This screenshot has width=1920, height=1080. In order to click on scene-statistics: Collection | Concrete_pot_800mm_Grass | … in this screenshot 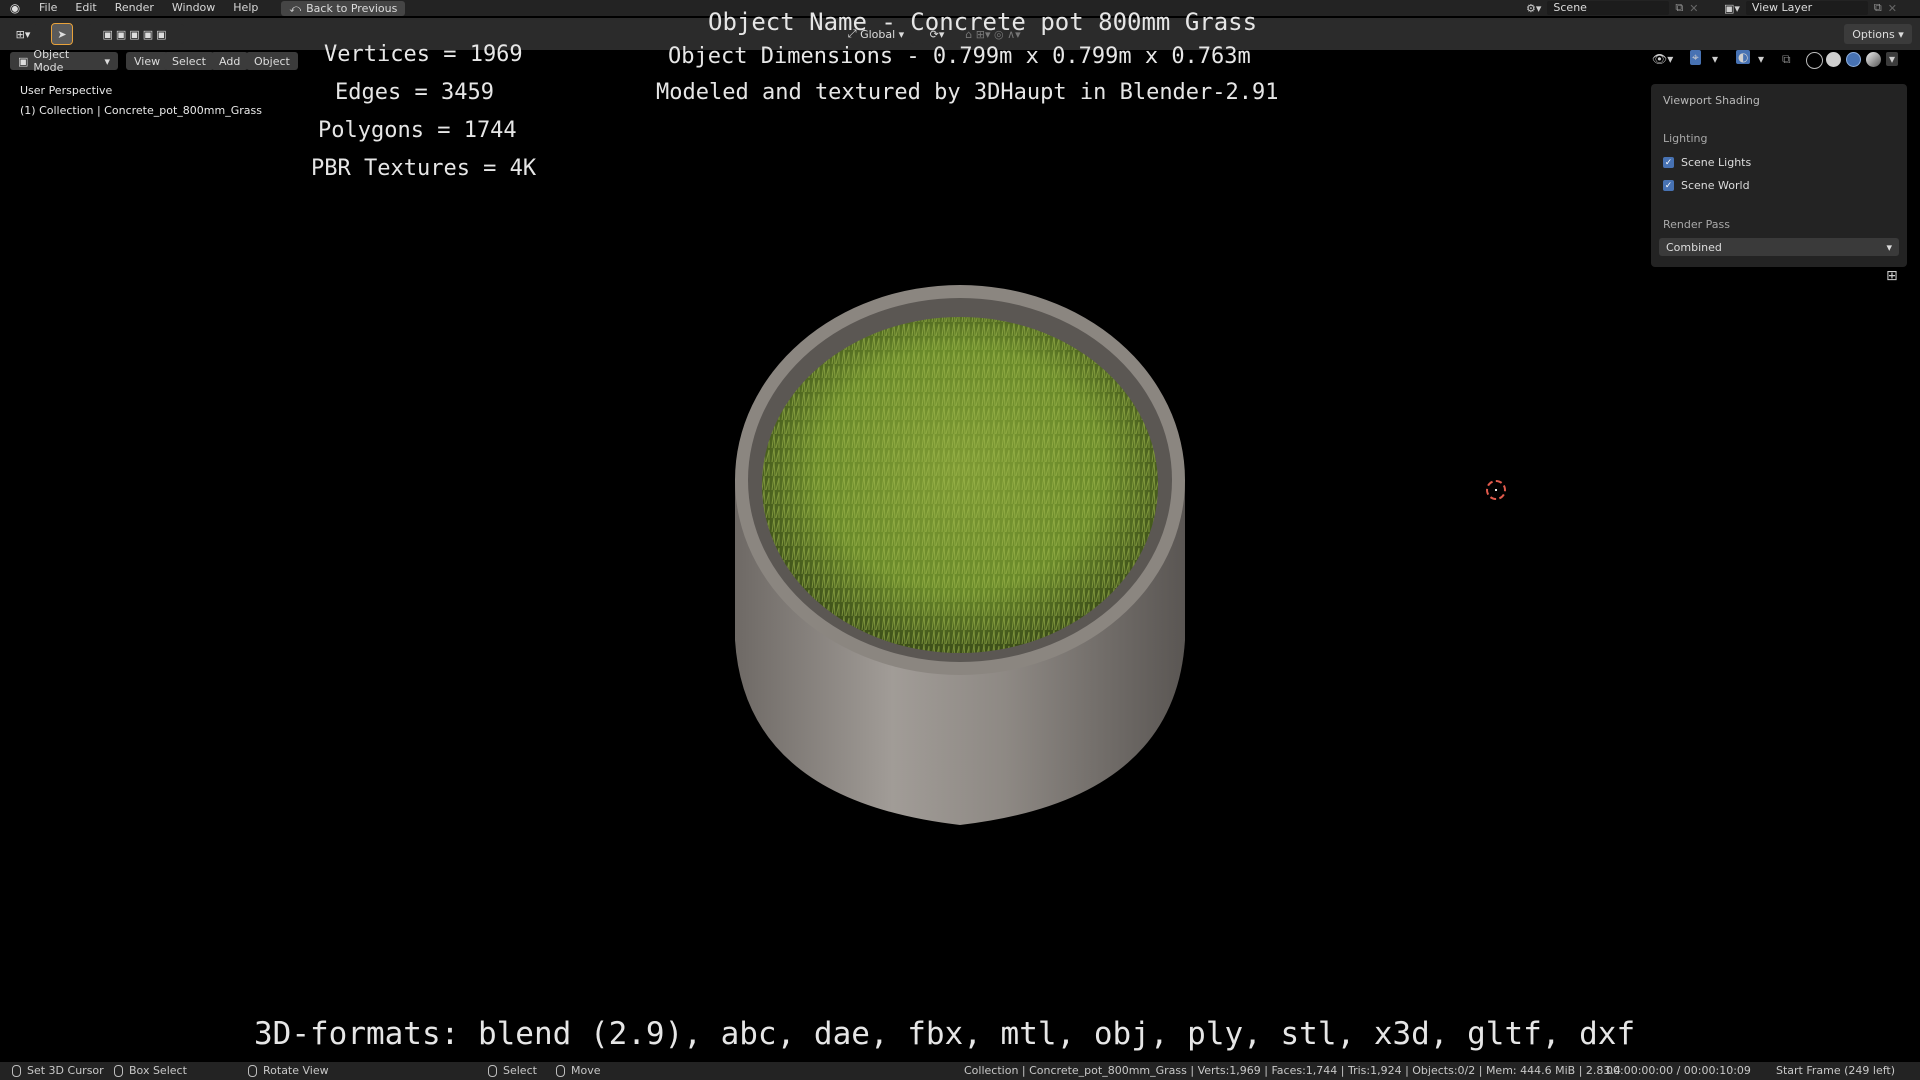, I will do `click(1292, 1070)`.